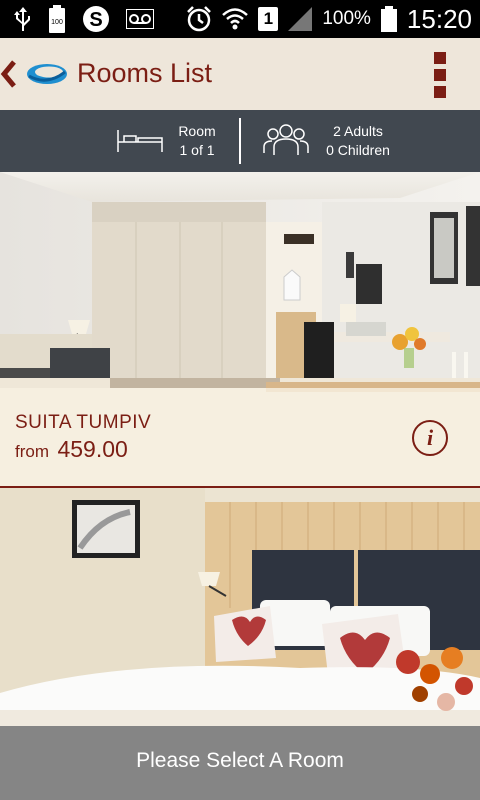 This screenshot has height=800, width=480. I want to click on room-info-button: i, so click(430, 438).